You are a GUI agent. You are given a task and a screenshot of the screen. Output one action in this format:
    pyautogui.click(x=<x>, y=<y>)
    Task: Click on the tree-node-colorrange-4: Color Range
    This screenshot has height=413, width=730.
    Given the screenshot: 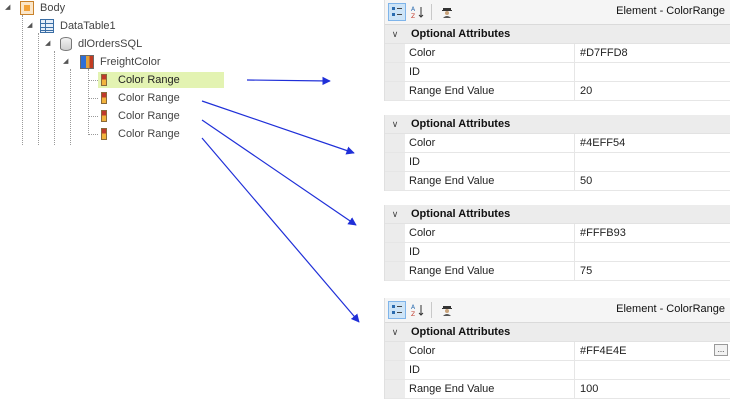 What is the action you would take?
    pyautogui.click(x=140, y=134)
    